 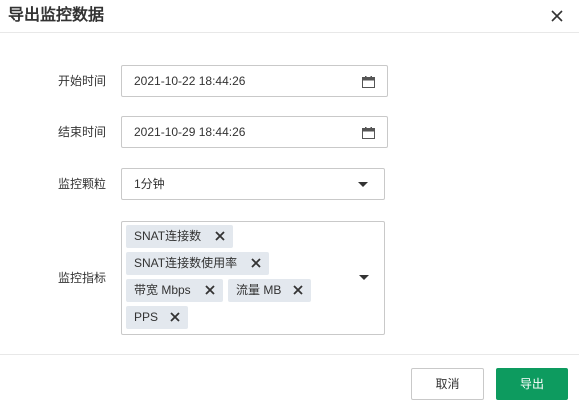 I want to click on close-icon, so click(x=557, y=16).